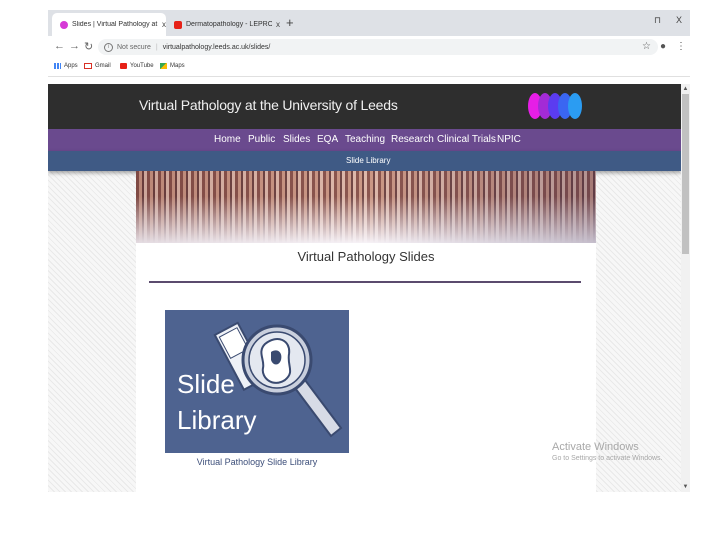 This screenshot has width=720, height=540. What do you see at coordinates (646, 46) in the screenshot?
I see `star-icon: ☆` at bounding box center [646, 46].